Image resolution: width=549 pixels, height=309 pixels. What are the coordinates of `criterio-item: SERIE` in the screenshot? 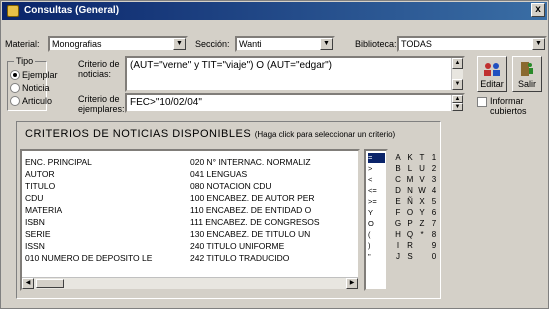 It's located at (38, 234).